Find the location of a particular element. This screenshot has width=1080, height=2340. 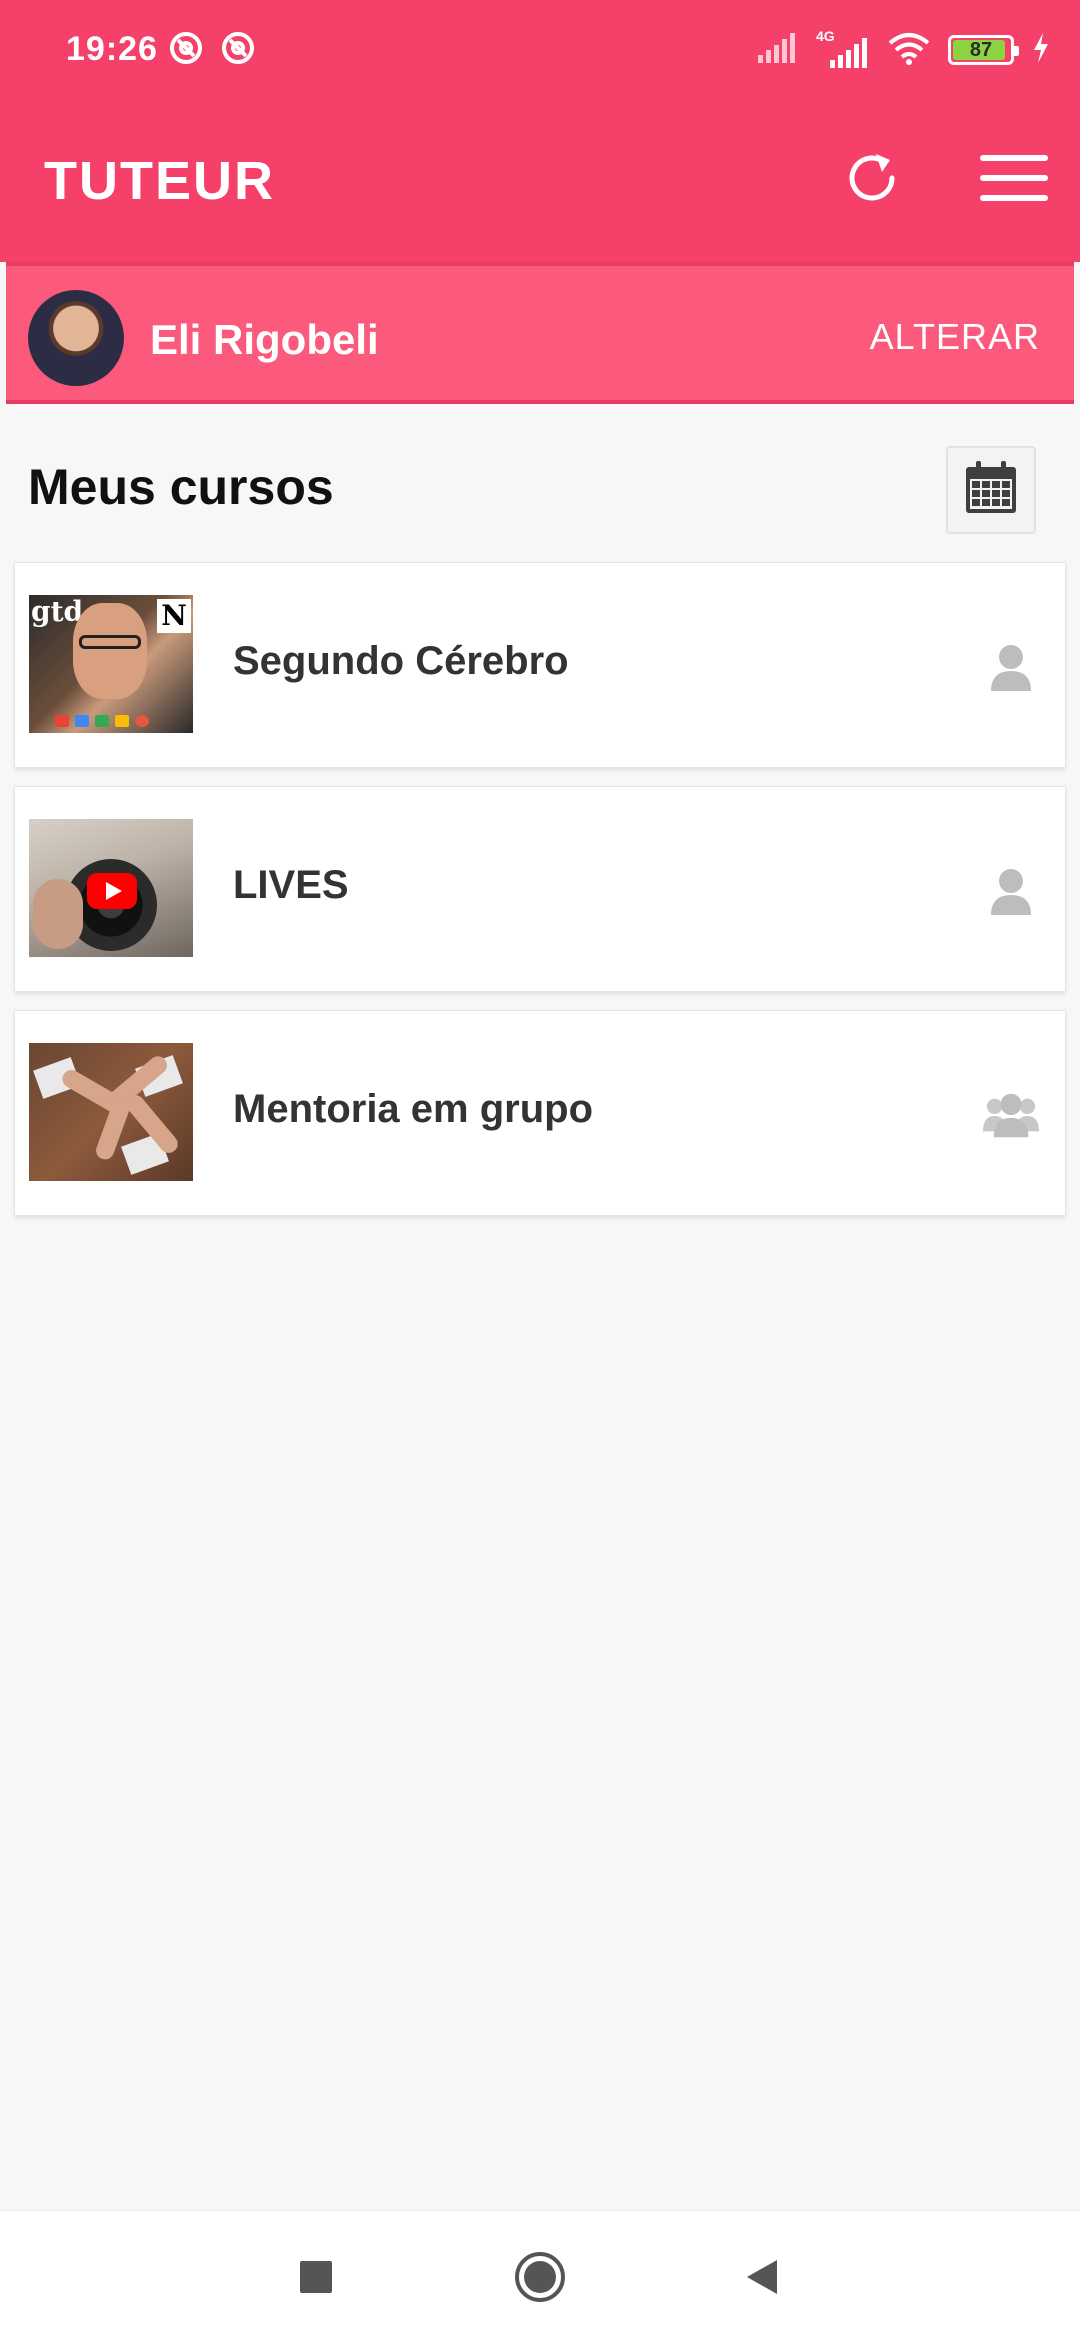

course-title: Segundo Cérebro is located at coordinates (401, 661).